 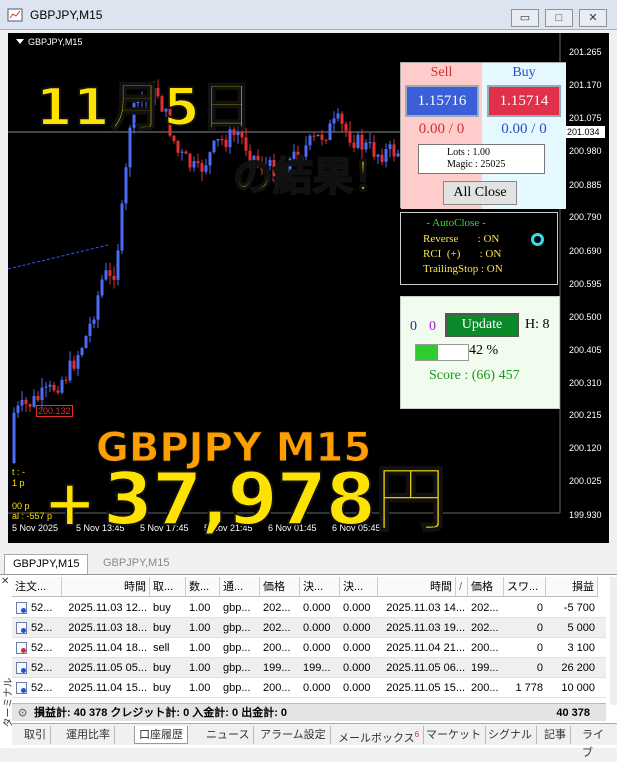 I want to click on overlay-plus: +, so click(x=70, y=504).